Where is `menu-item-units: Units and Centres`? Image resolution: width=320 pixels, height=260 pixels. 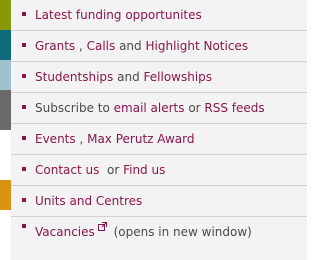 menu-item-units: Units and Centres is located at coordinates (159, 201).